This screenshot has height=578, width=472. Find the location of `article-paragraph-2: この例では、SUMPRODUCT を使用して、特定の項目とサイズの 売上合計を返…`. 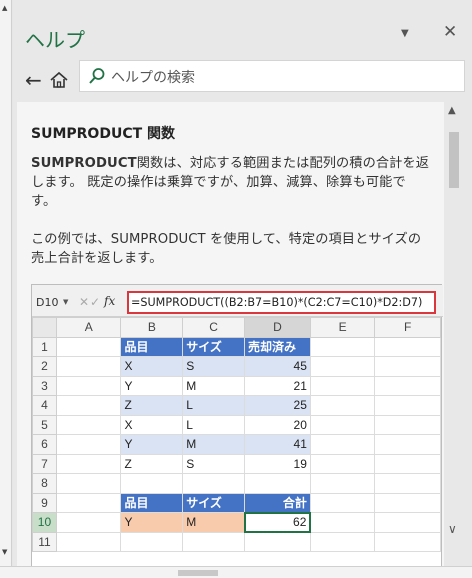

article-paragraph-2: この例では、SUMPRODUCT を使用して、特定の項目とサイズの 売上合計を返… is located at coordinates (226, 249).